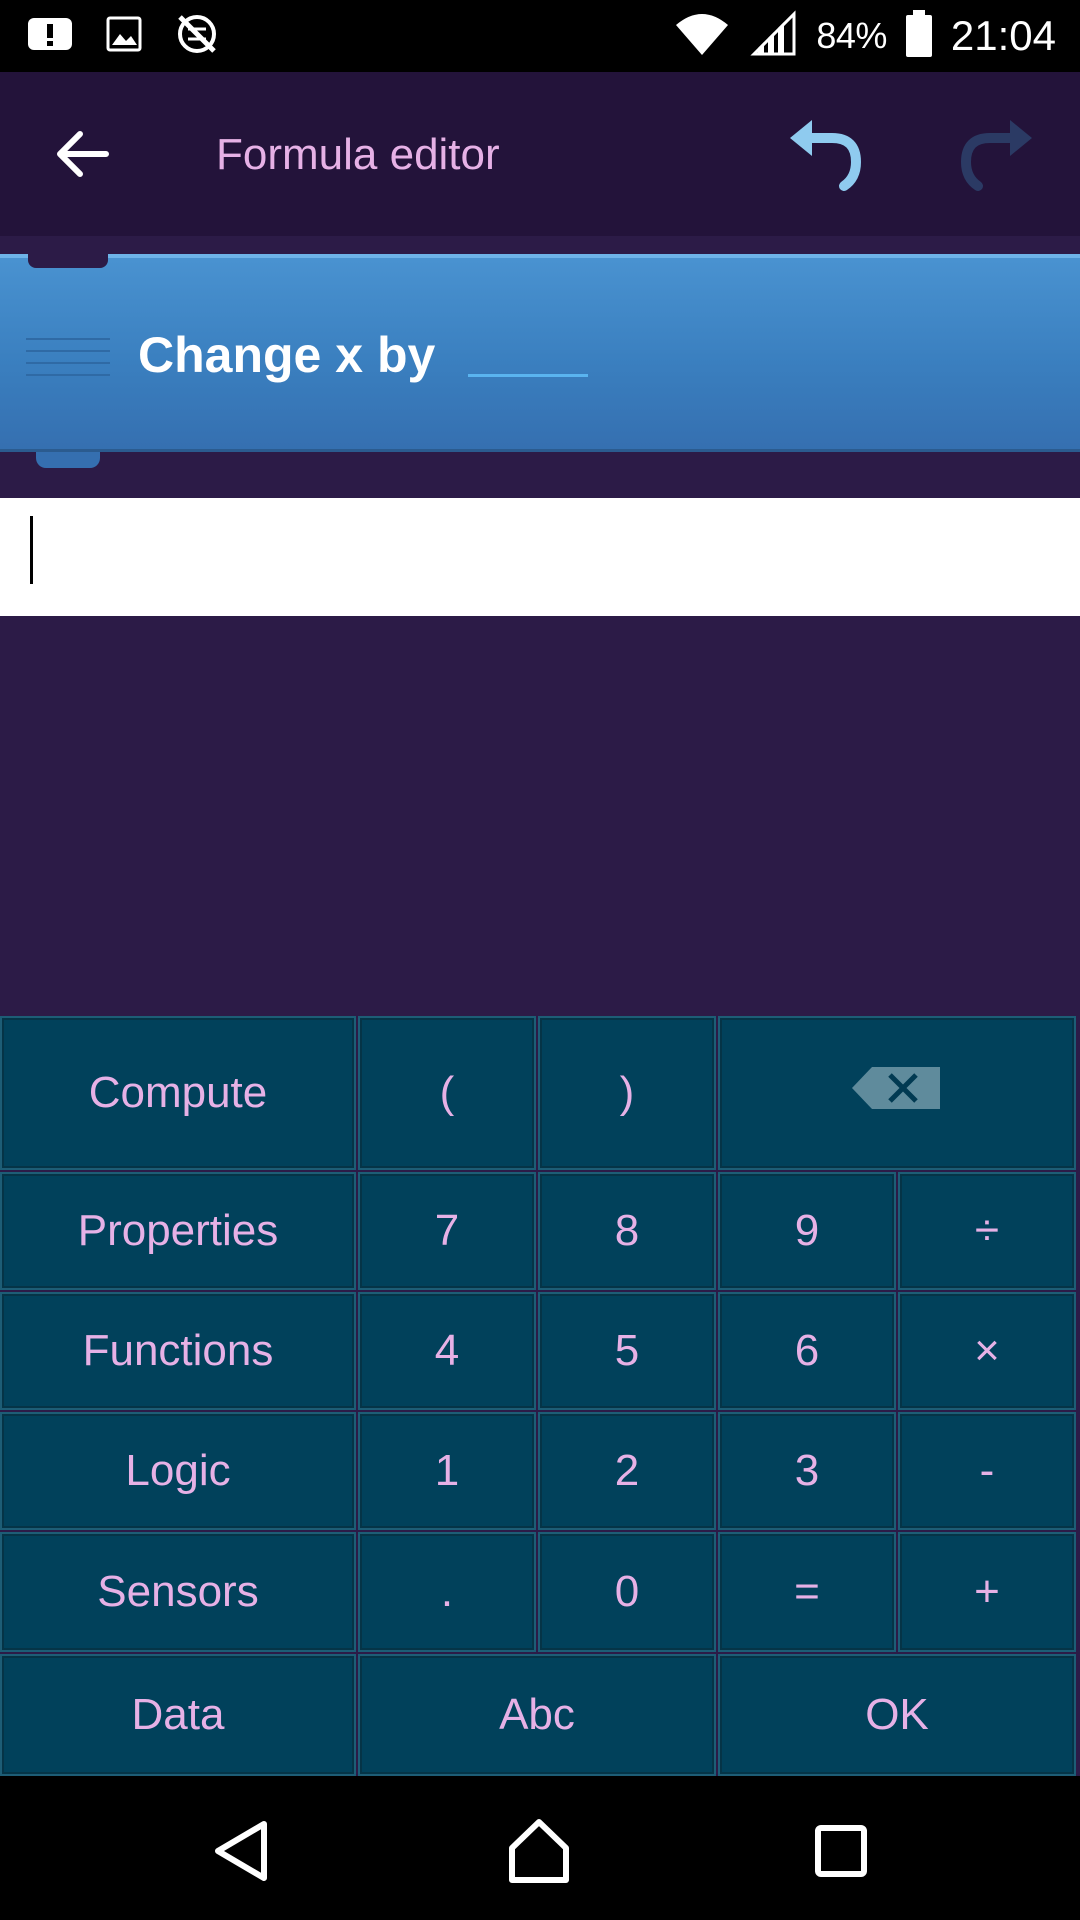 The height and width of the screenshot is (1920, 1080). What do you see at coordinates (826, 154) in the screenshot?
I see `undo-button` at bounding box center [826, 154].